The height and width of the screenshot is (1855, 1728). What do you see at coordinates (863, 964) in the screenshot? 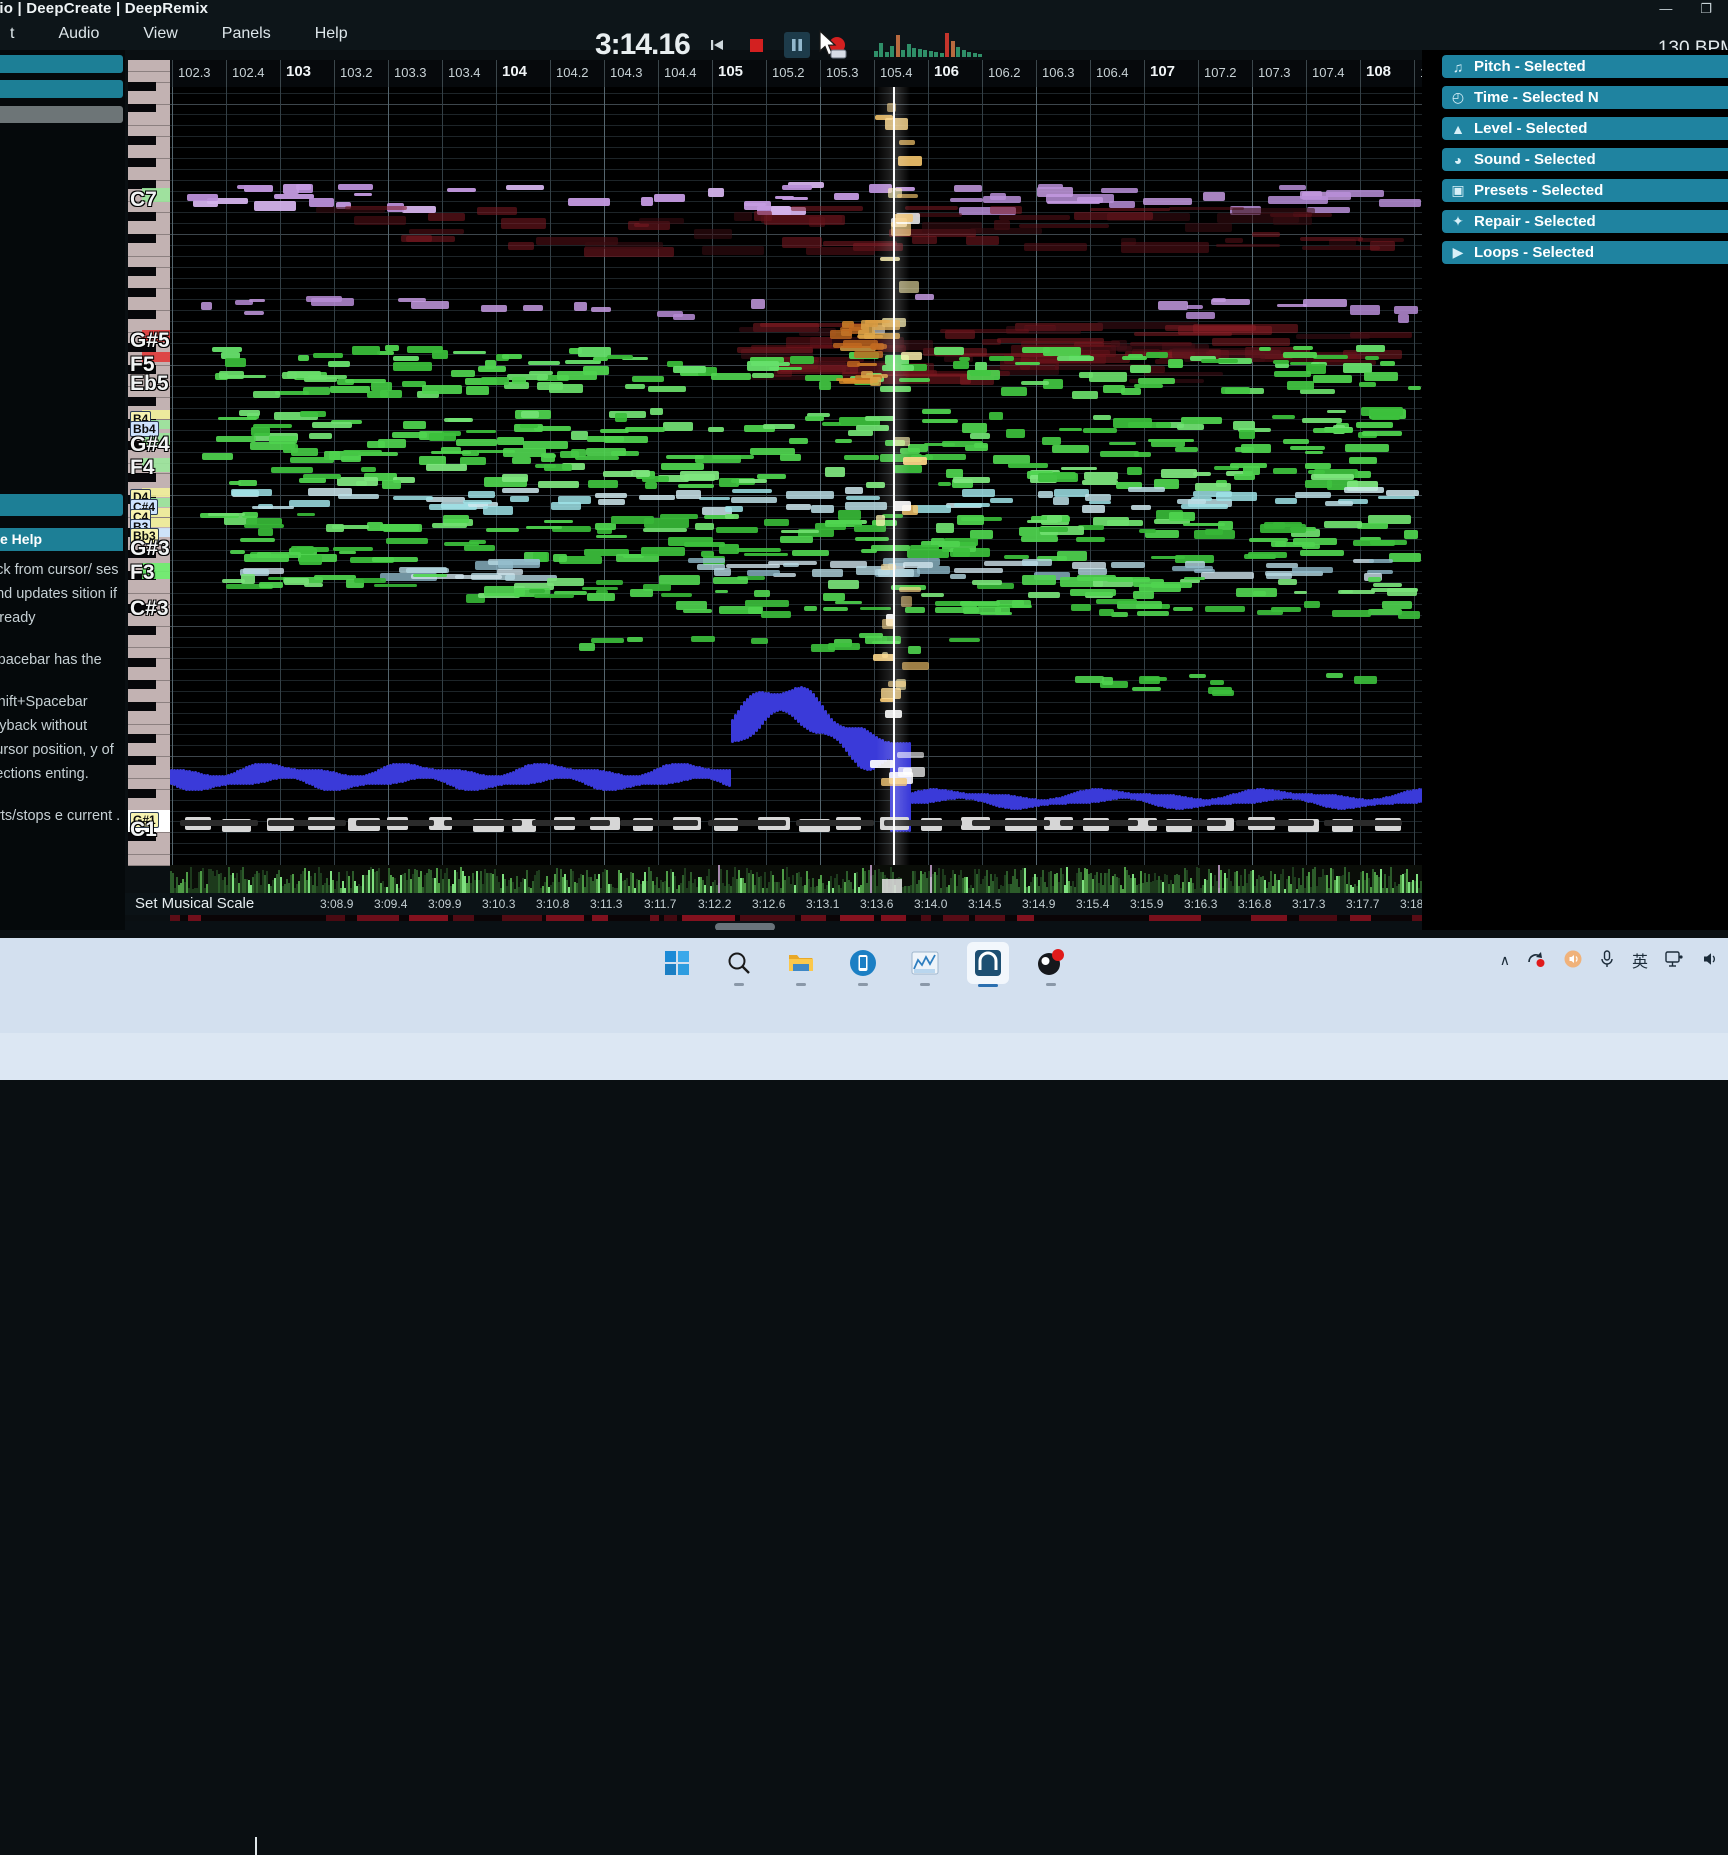
I see `phone-link-button` at bounding box center [863, 964].